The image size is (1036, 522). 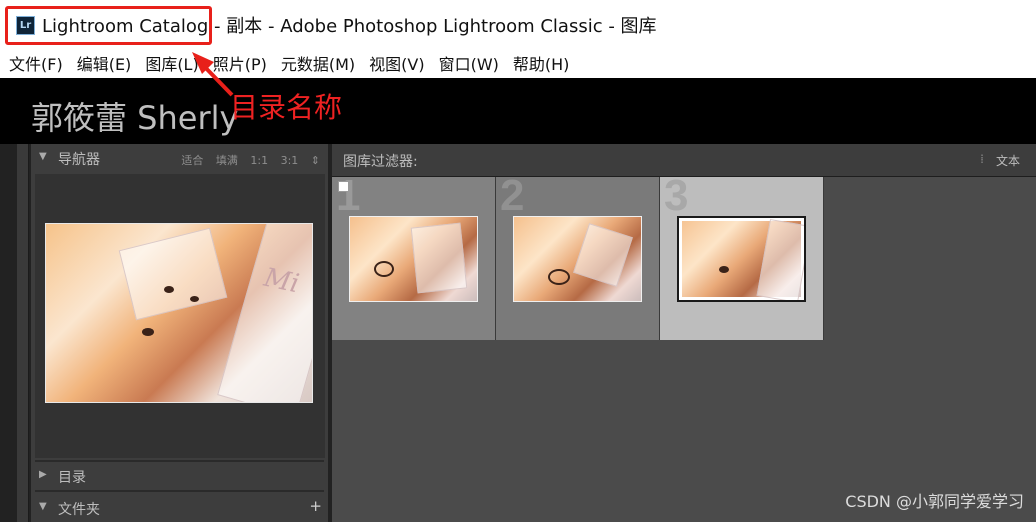 What do you see at coordinates (171, 63) in the screenshot?
I see `menu-library: 图库(L)` at bounding box center [171, 63].